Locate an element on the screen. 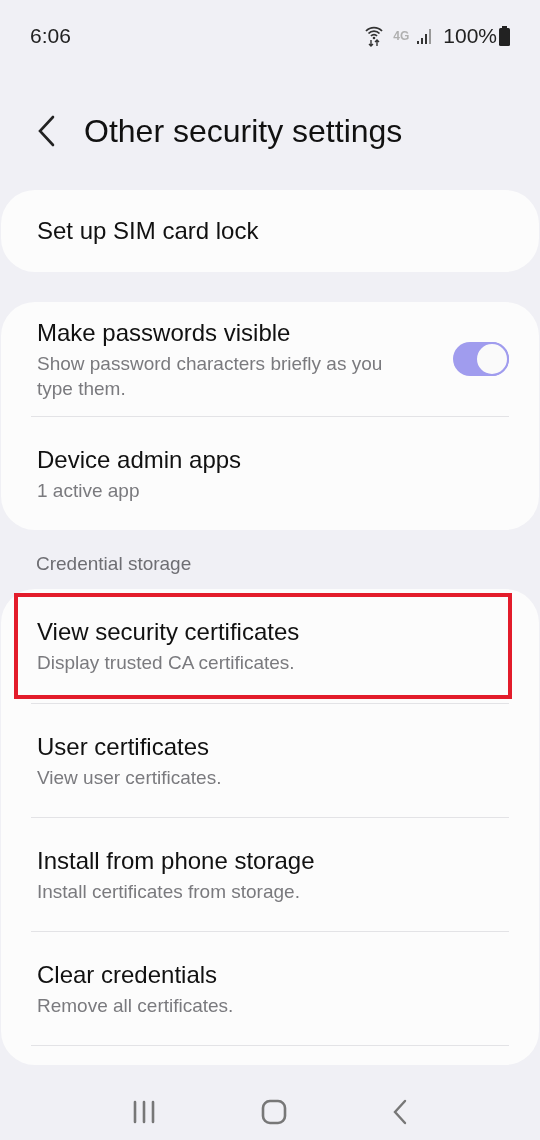 The width and height of the screenshot is (540, 1140). setting-title: Clear credentials is located at coordinates (263, 974).